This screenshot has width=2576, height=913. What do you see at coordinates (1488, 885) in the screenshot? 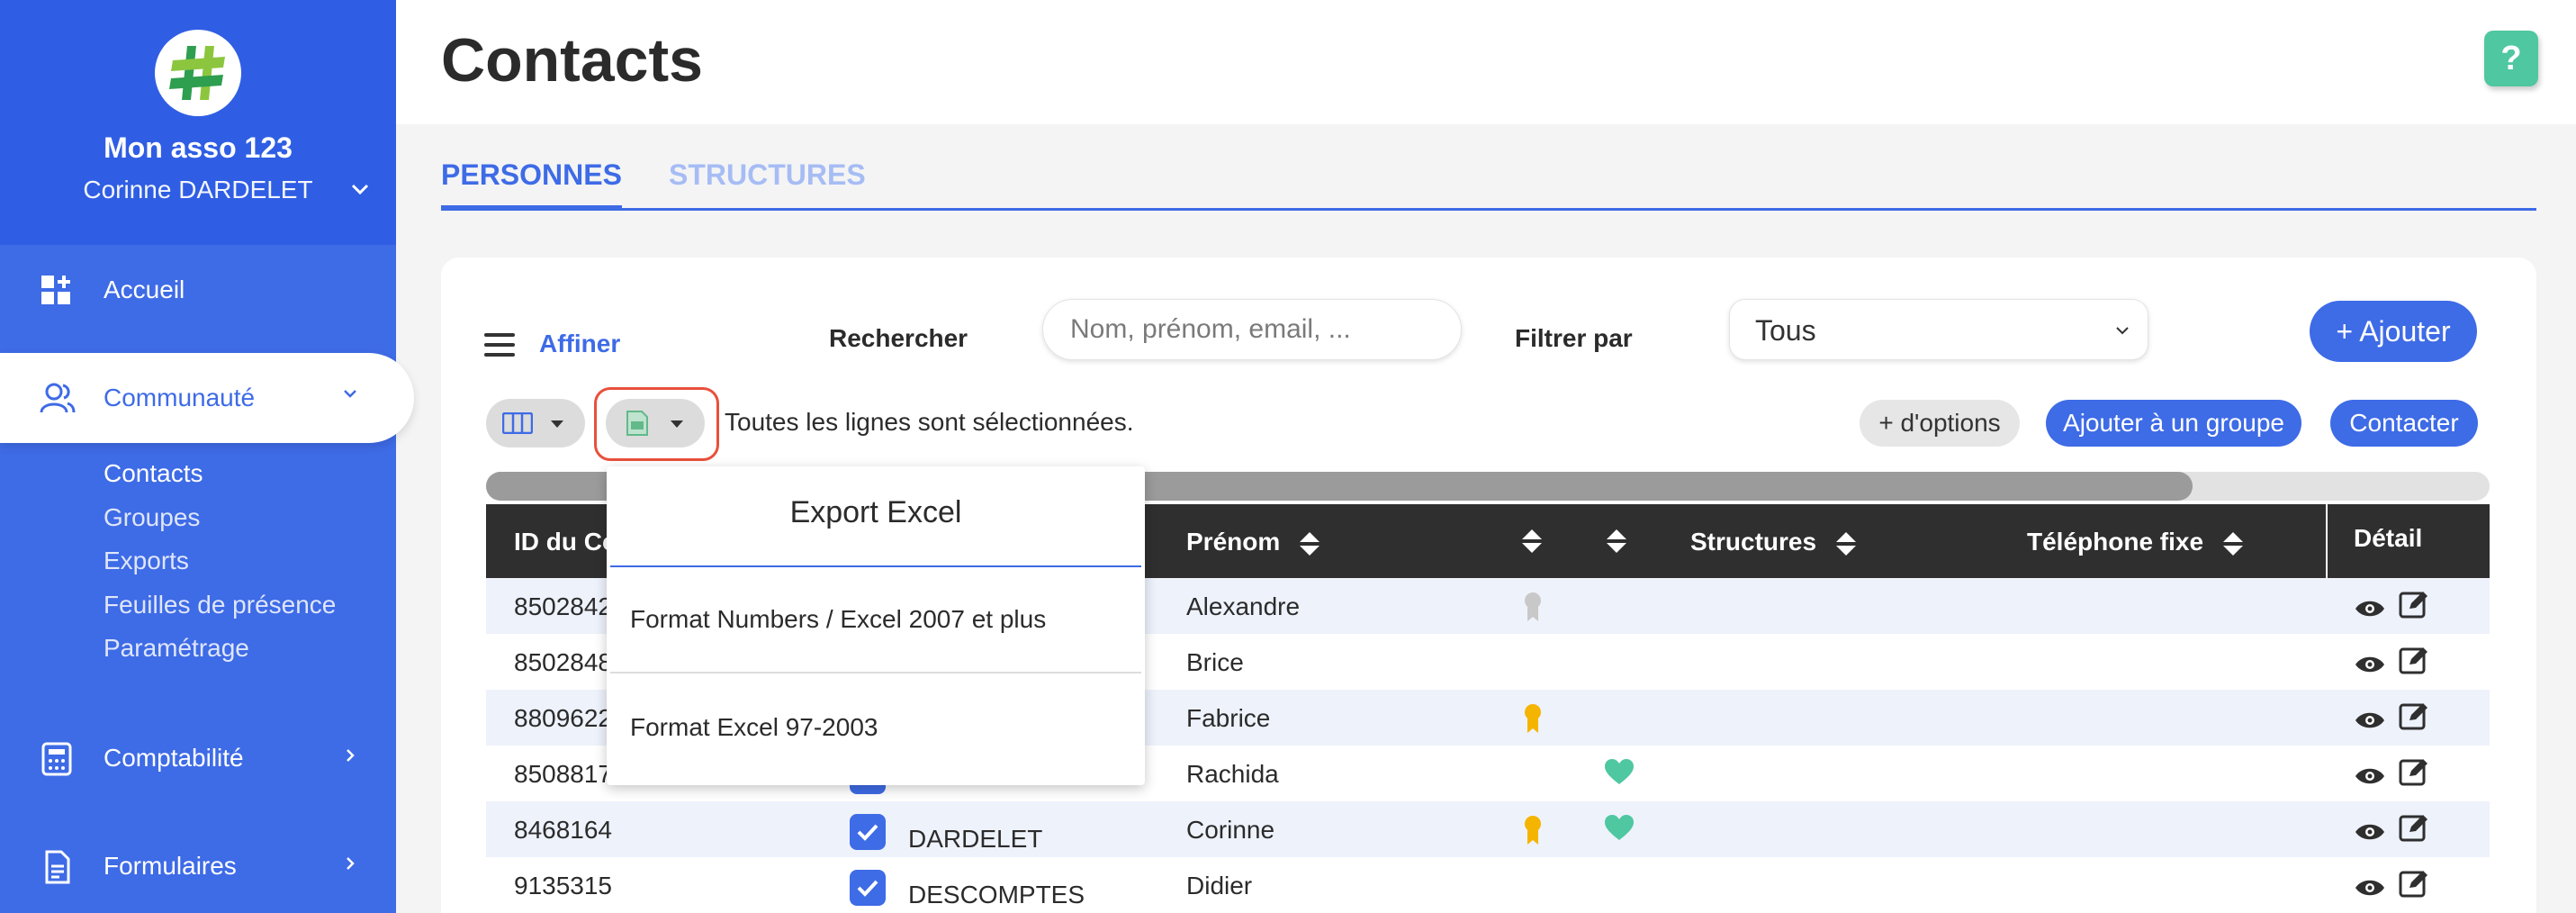
I see `table-row: 9135315 DESCOMPTES Didier` at bounding box center [1488, 885].